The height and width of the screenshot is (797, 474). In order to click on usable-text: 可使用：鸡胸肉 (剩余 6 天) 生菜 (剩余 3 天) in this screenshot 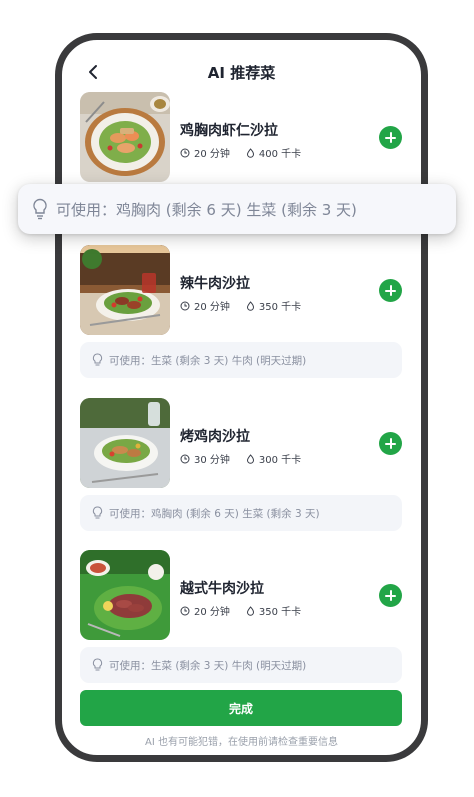, I will do `click(214, 513)`.